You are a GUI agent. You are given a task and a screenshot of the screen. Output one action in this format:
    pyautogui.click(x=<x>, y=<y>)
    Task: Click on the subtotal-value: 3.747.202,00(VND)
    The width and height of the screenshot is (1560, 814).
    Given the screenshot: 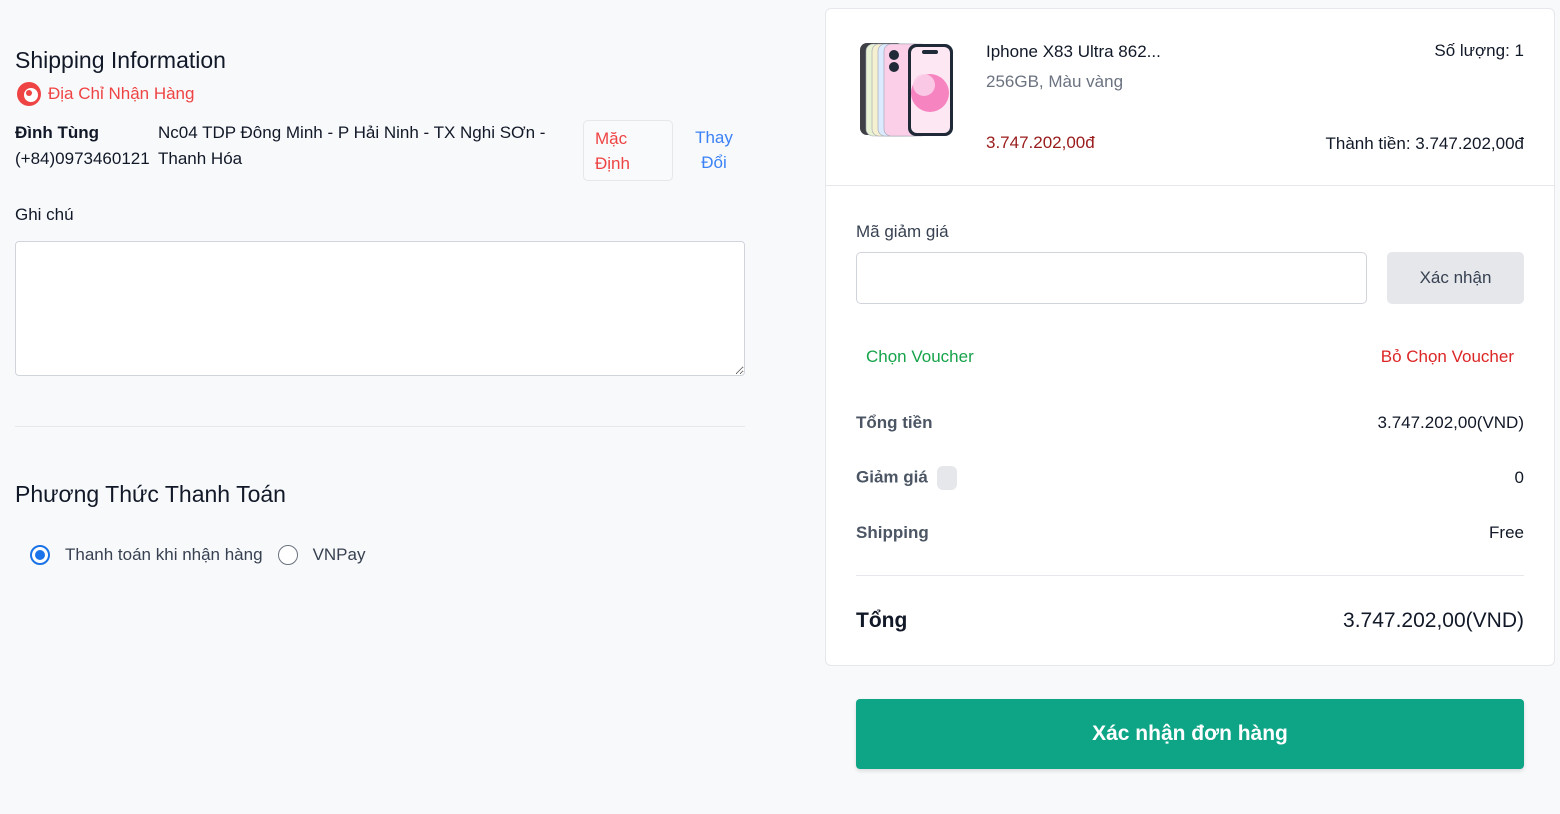 What is the action you would take?
    pyautogui.click(x=1450, y=422)
    